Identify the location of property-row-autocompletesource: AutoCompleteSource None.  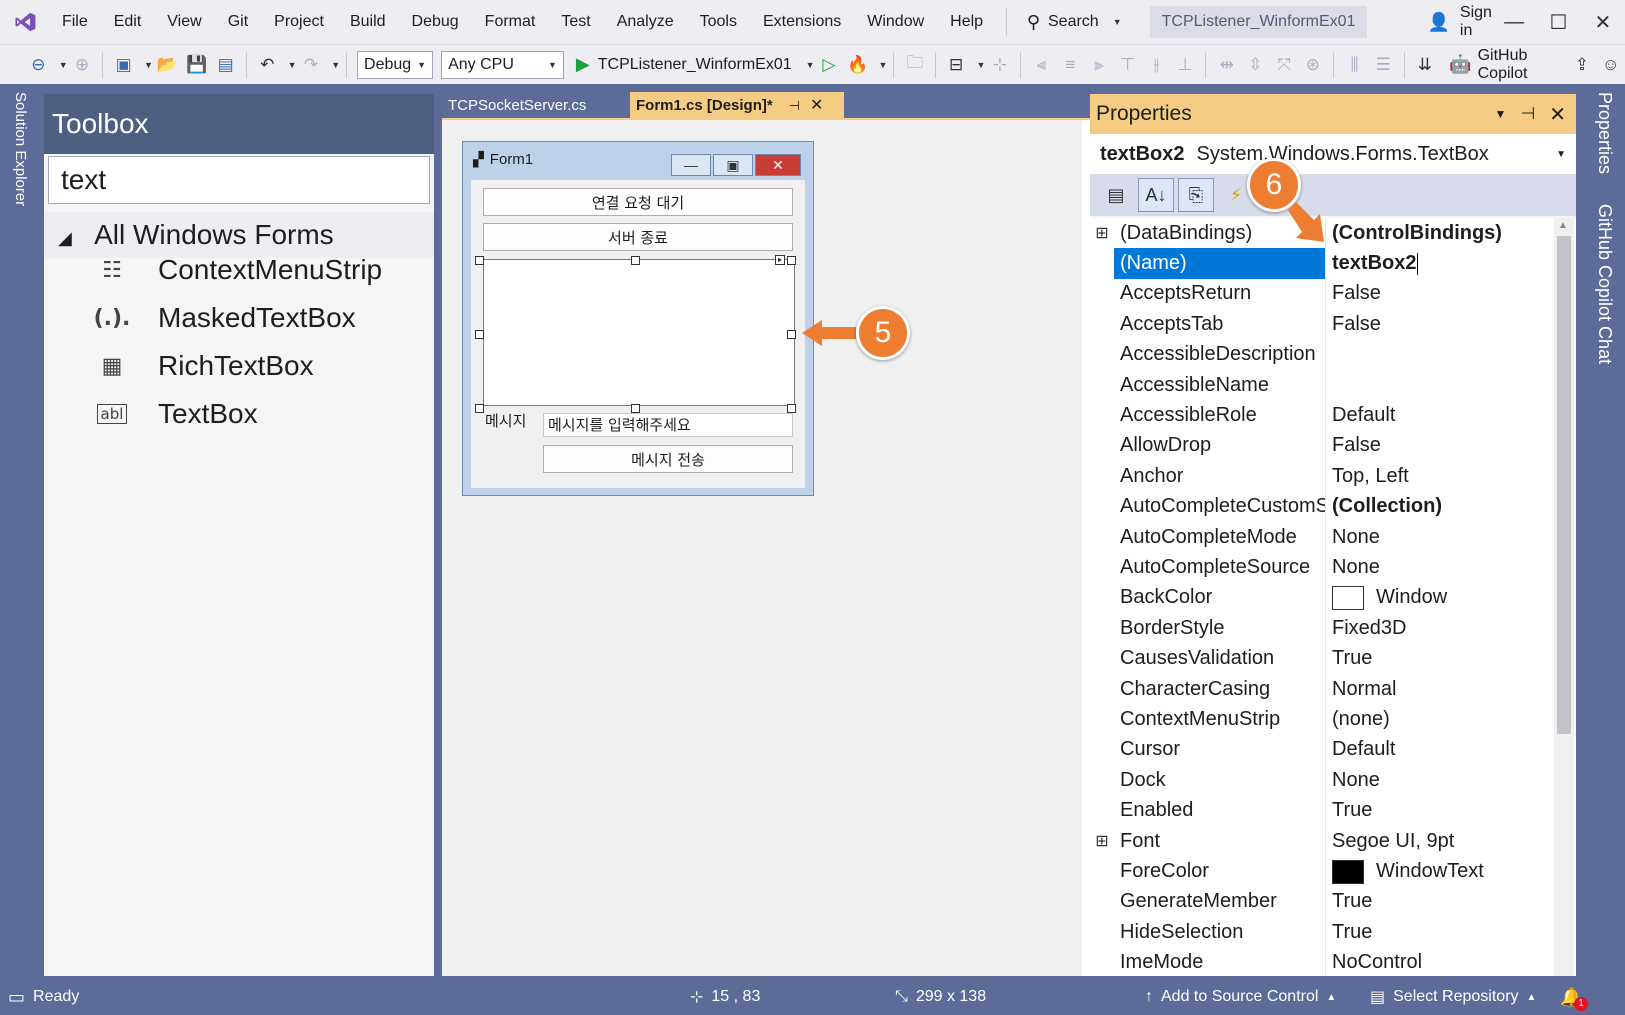
(1320, 567).